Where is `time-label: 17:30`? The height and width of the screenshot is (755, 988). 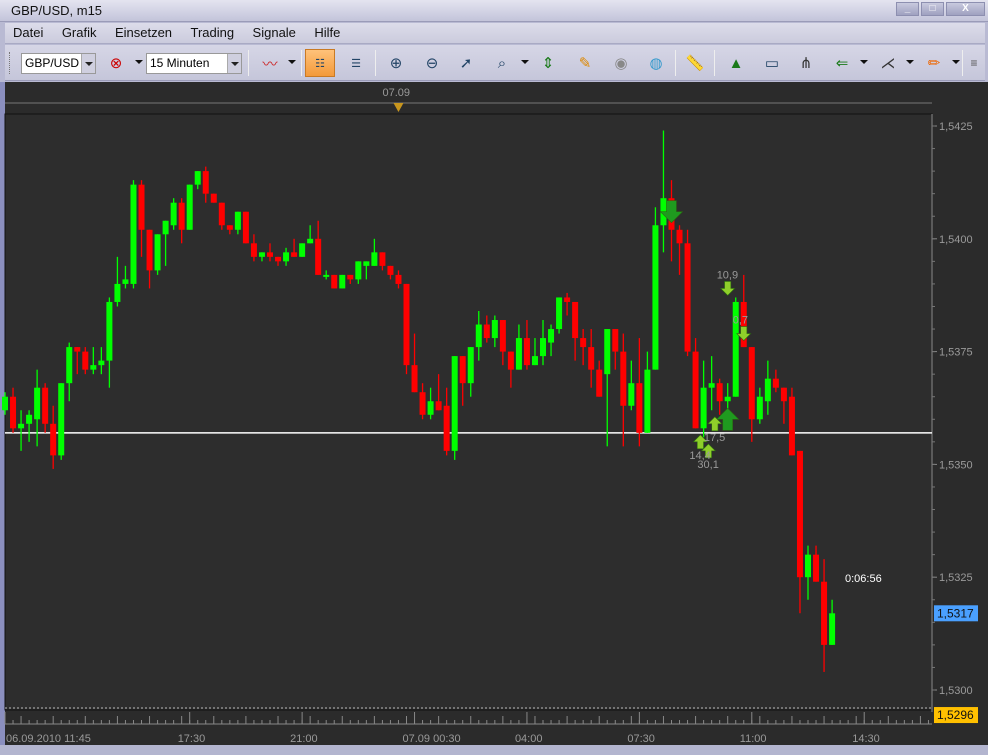
time-label: 17:30 is located at coordinates (192, 739).